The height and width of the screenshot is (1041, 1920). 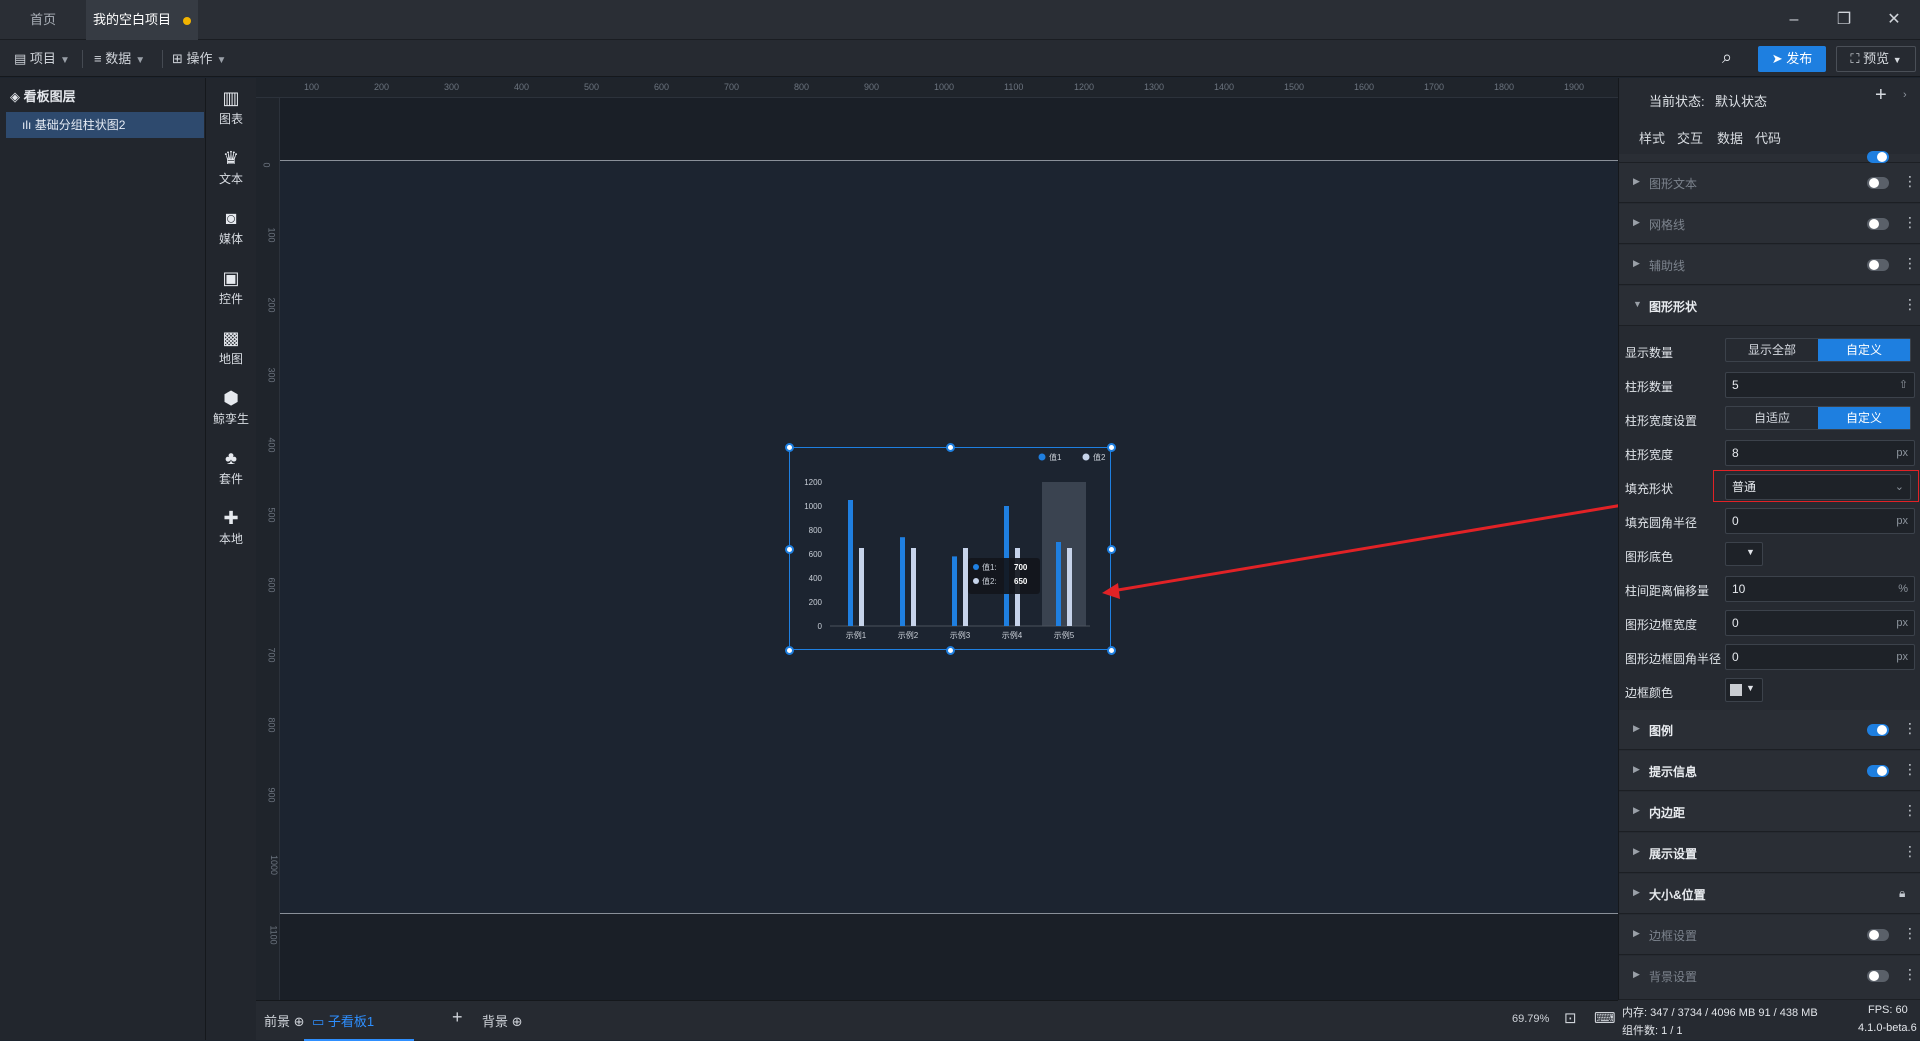 I want to click on section-shape: ▼ 图形形状 ⋮, so click(x=1769, y=306).